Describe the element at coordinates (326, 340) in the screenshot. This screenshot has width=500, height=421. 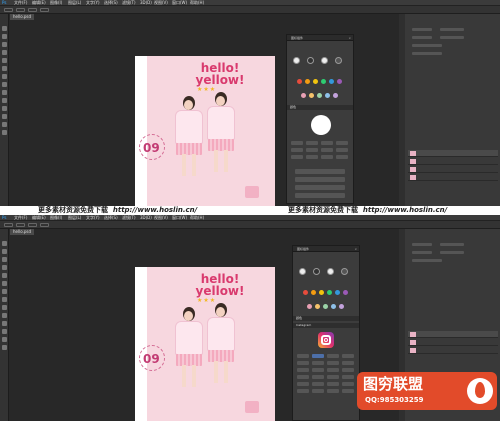
I see `instagram-icon` at that location.